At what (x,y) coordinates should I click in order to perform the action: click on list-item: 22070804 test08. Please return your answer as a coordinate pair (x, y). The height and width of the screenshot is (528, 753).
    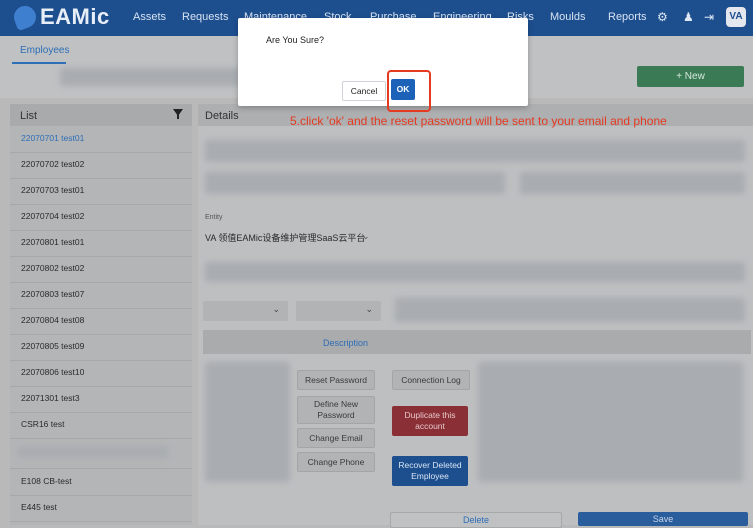
    Looking at the image, I should click on (101, 321).